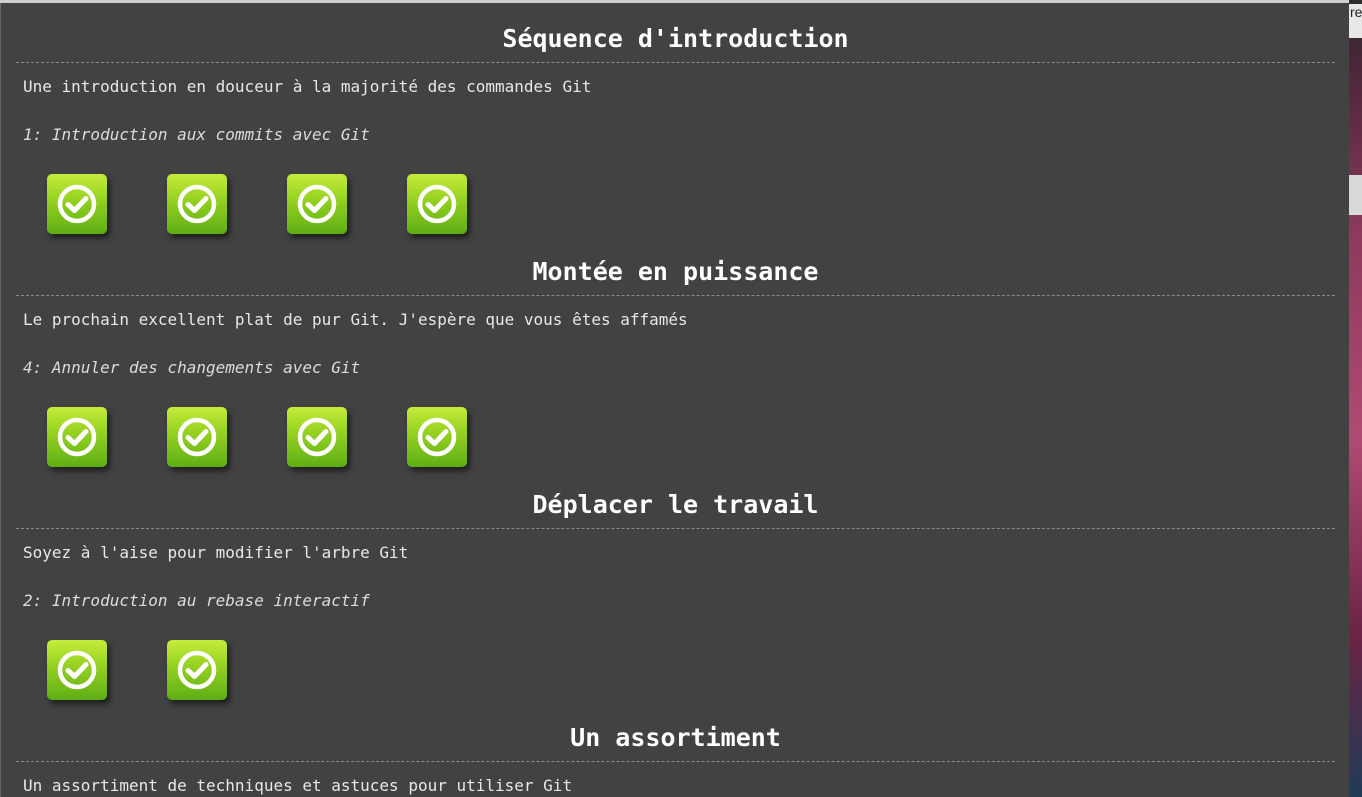 The width and height of the screenshot is (1362, 797). Describe the element at coordinates (1355, 195) in the screenshot. I see `background-peek-panel` at that location.